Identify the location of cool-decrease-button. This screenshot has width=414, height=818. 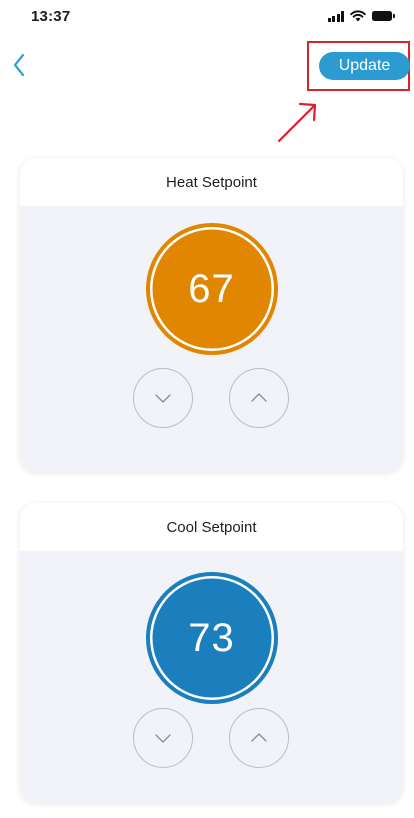
(163, 738).